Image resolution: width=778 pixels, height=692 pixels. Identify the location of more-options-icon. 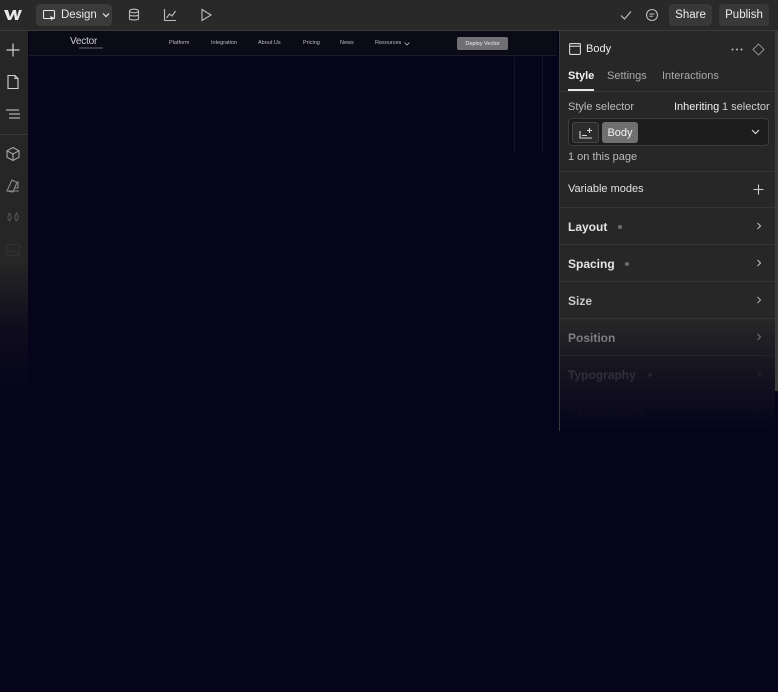
(737, 49).